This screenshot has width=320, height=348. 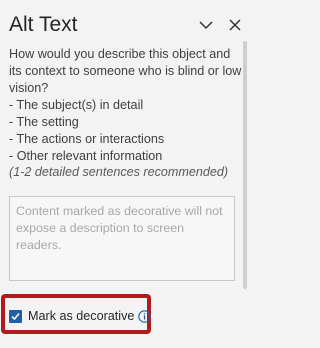 What do you see at coordinates (206, 25) in the screenshot?
I see `chevron-down-icon` at bounding box center [206, 25].